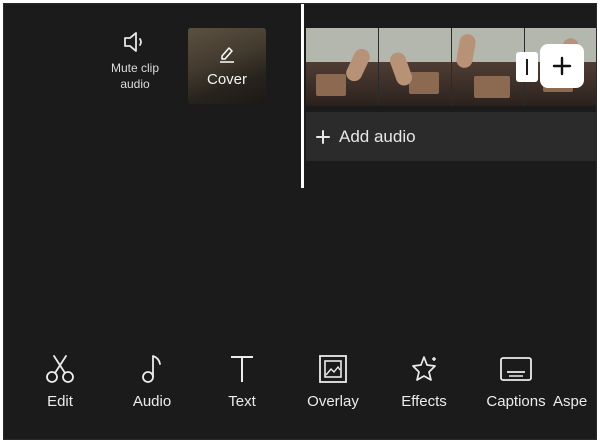  What do you see at coordinates (226, 79) in the screenshot?
I see `cover-label: Cover` at bounding box center [226, 79].